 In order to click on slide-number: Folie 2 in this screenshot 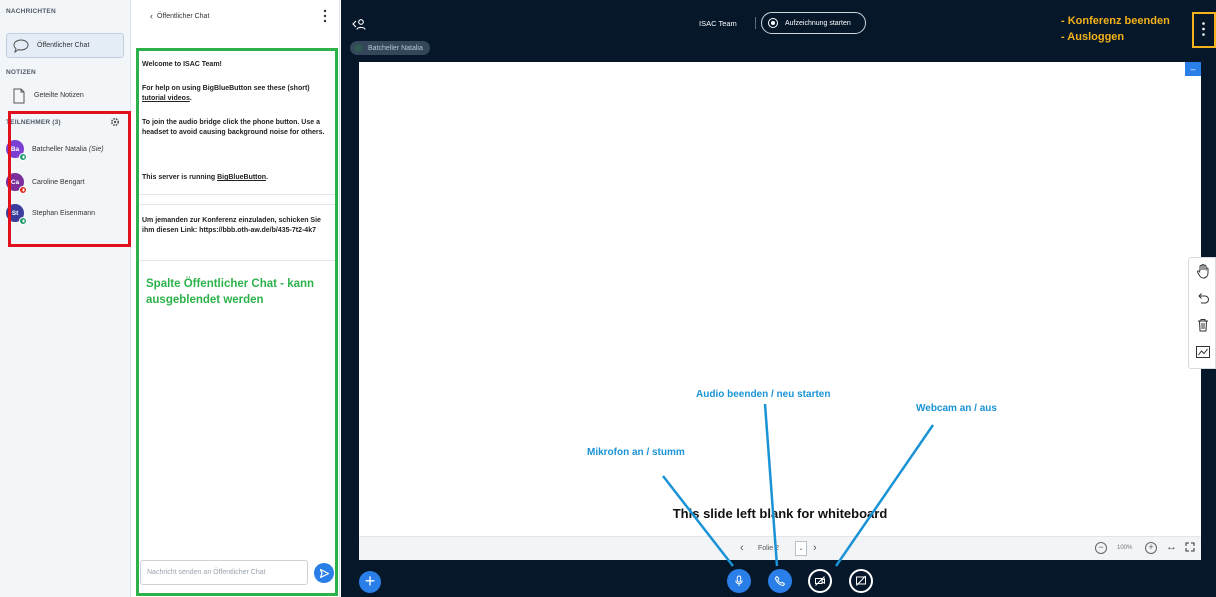, I will do `click(769, 548)`.